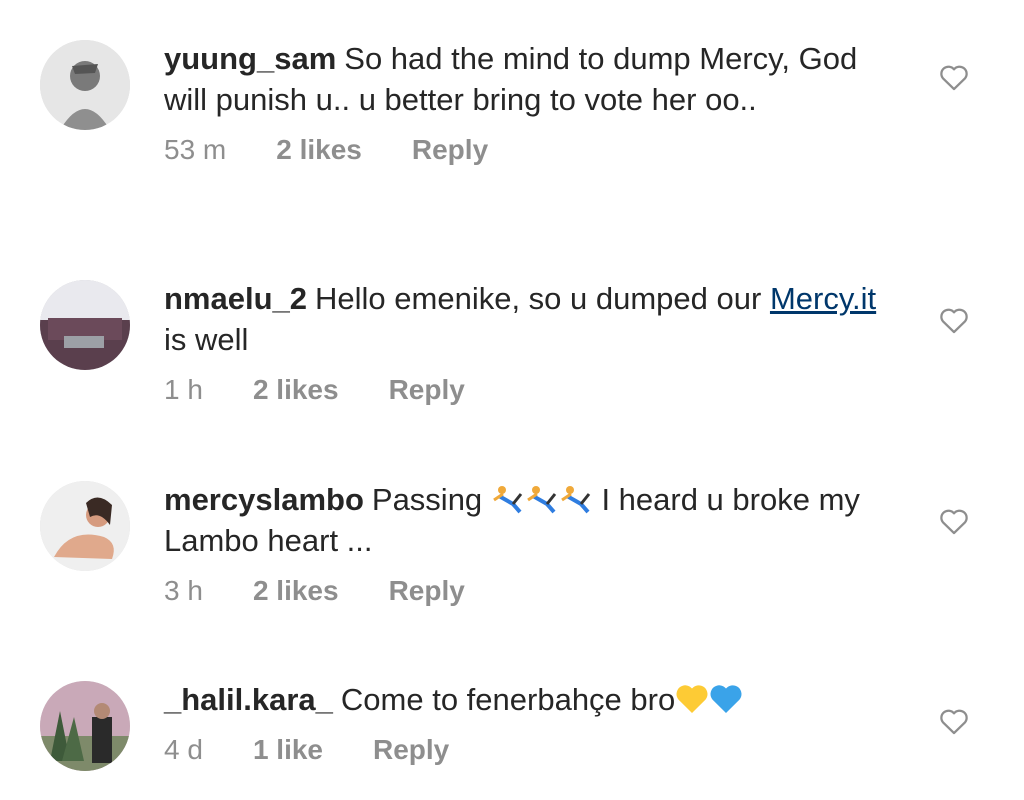 Image resolution: width=1024 pixels, height=800 pixels. Describe the element at coordinates (823, 298) in the screenshot. I see `comment-link: Mercy.it` at that location.